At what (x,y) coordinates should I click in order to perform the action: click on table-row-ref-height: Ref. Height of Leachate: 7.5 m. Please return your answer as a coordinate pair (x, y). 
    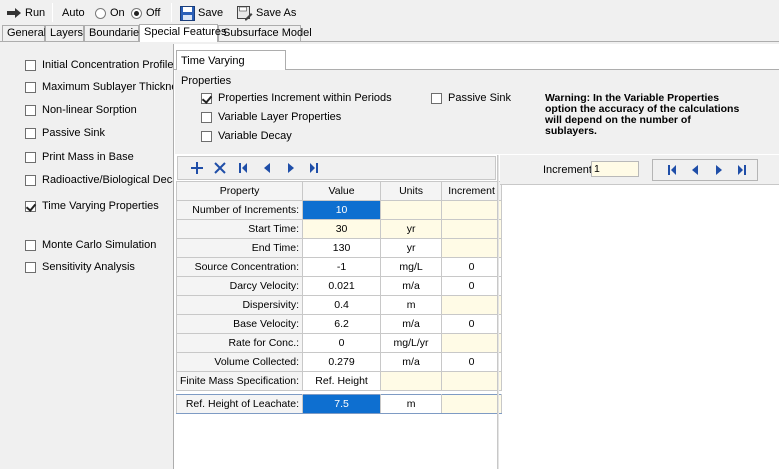
    Looking at the image, I should click on (339, 404).